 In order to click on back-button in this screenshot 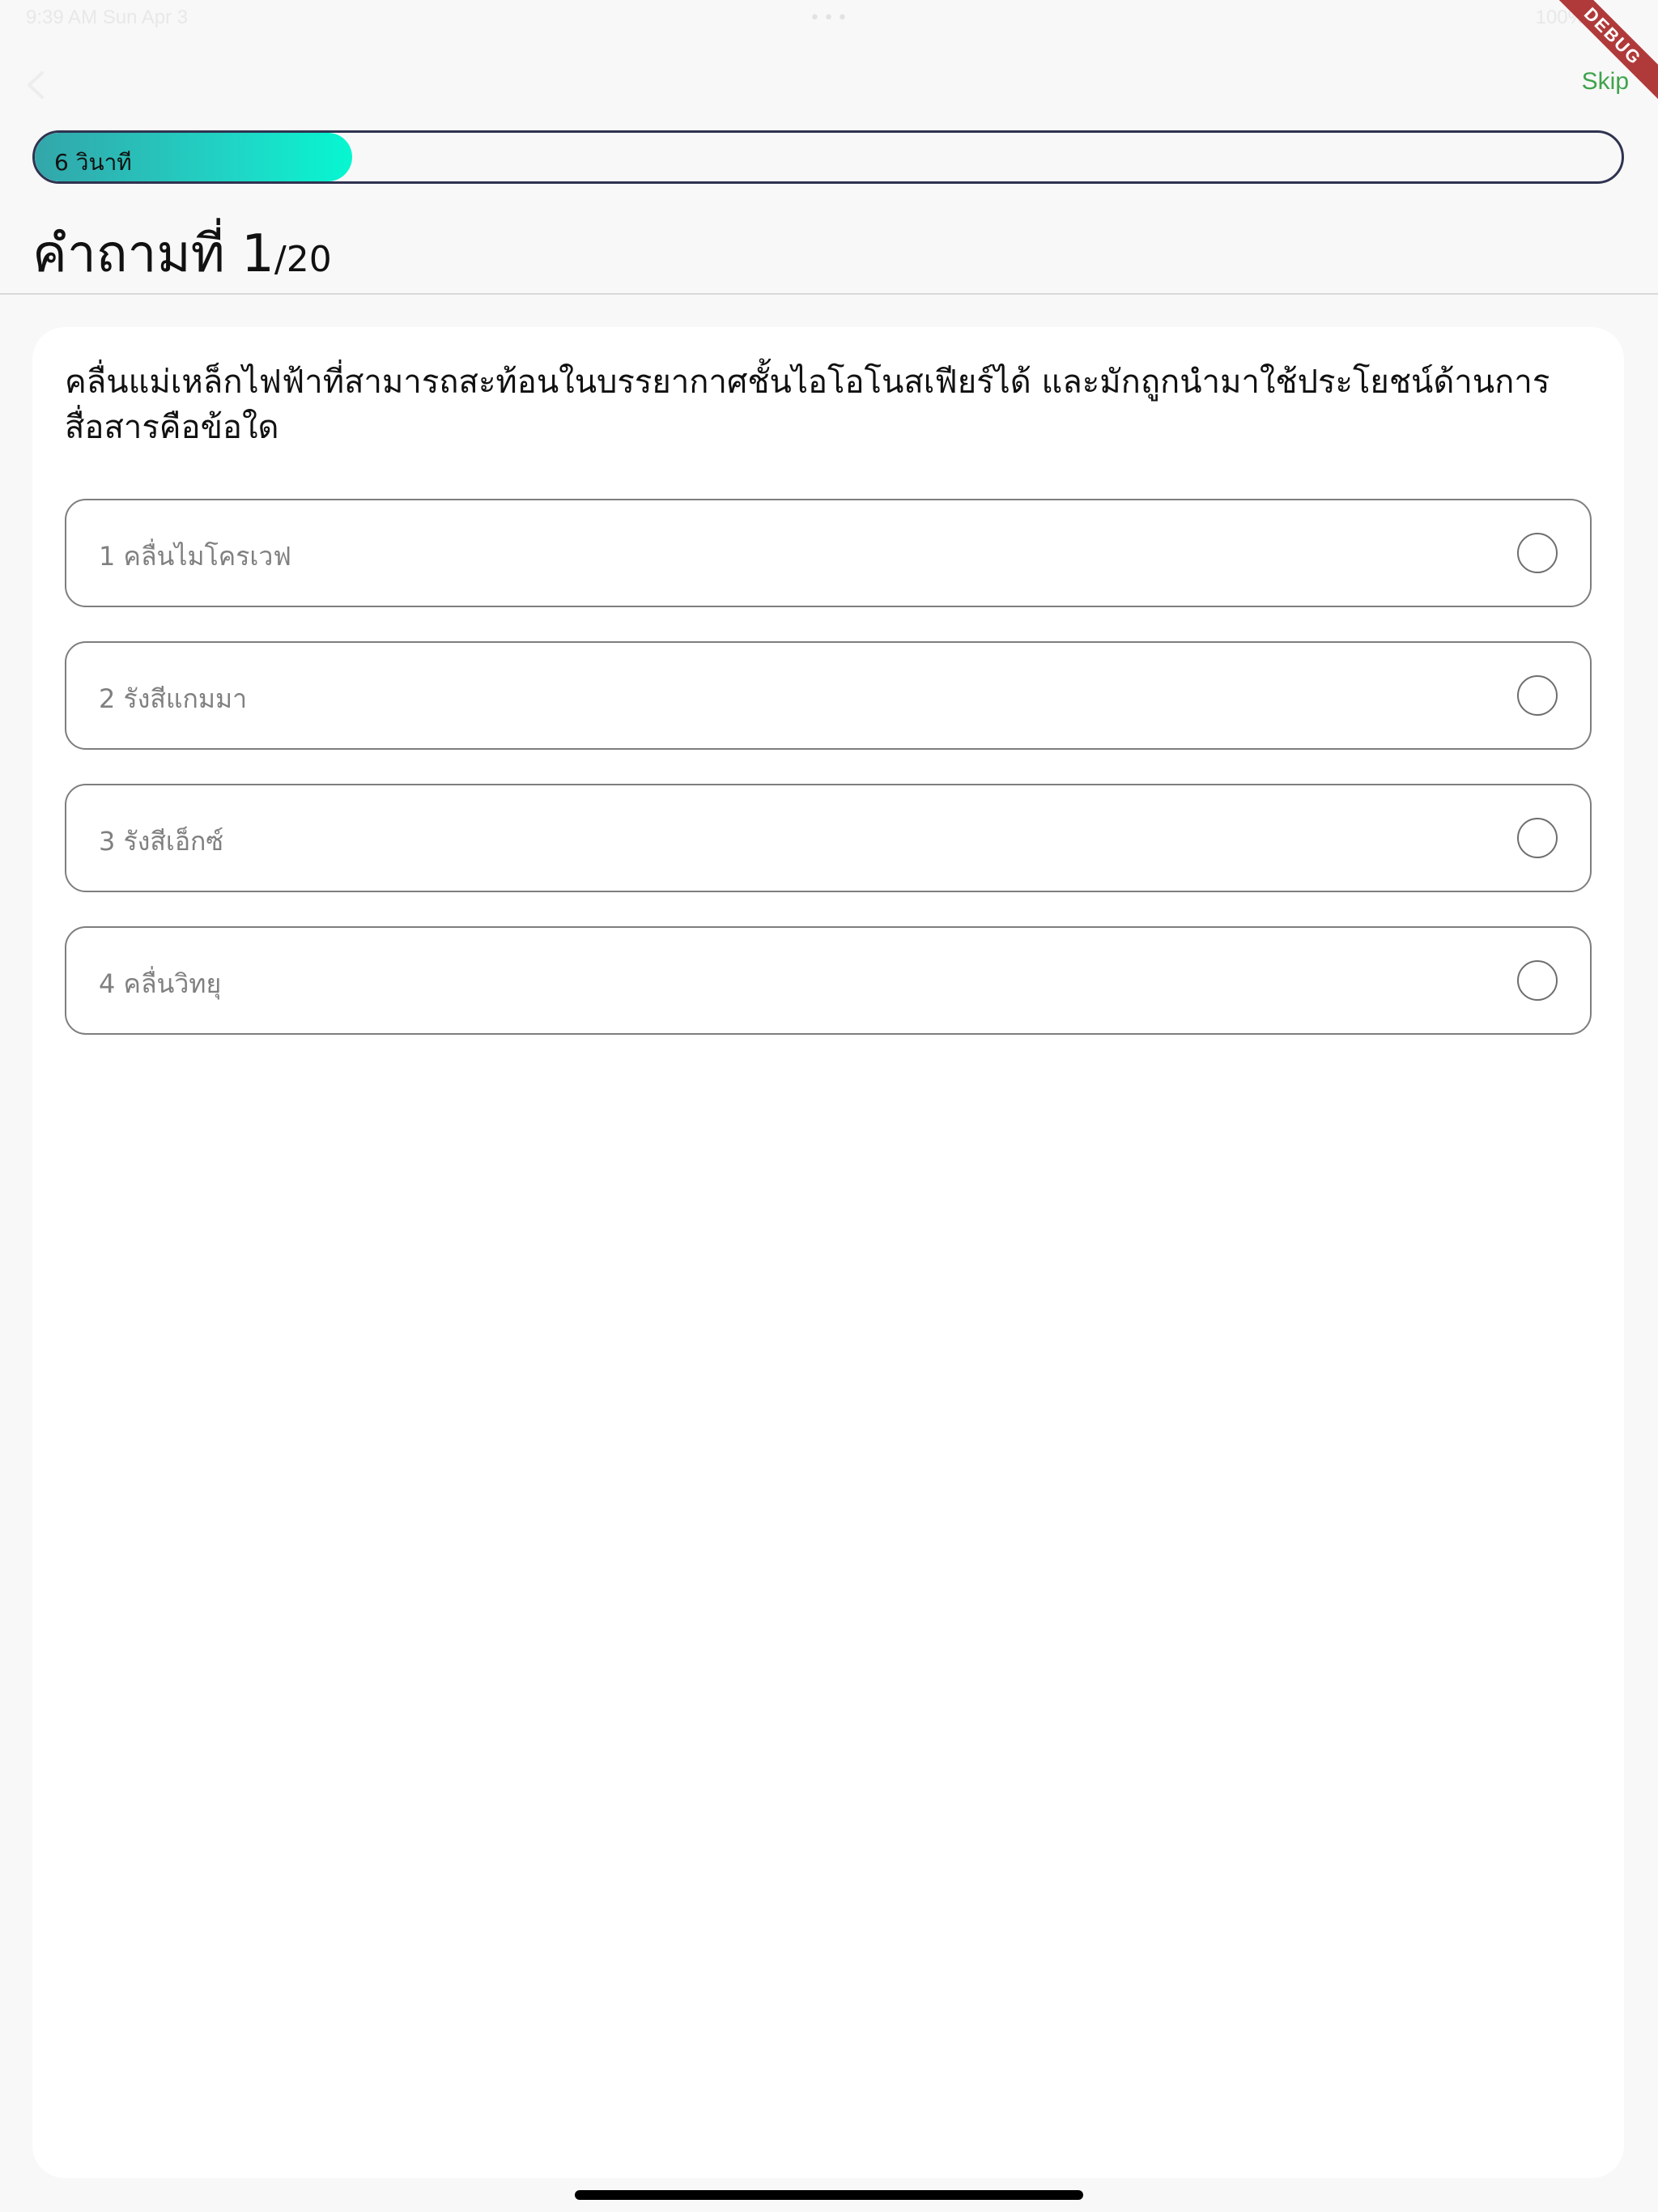, I will do `click(36, 85)`.